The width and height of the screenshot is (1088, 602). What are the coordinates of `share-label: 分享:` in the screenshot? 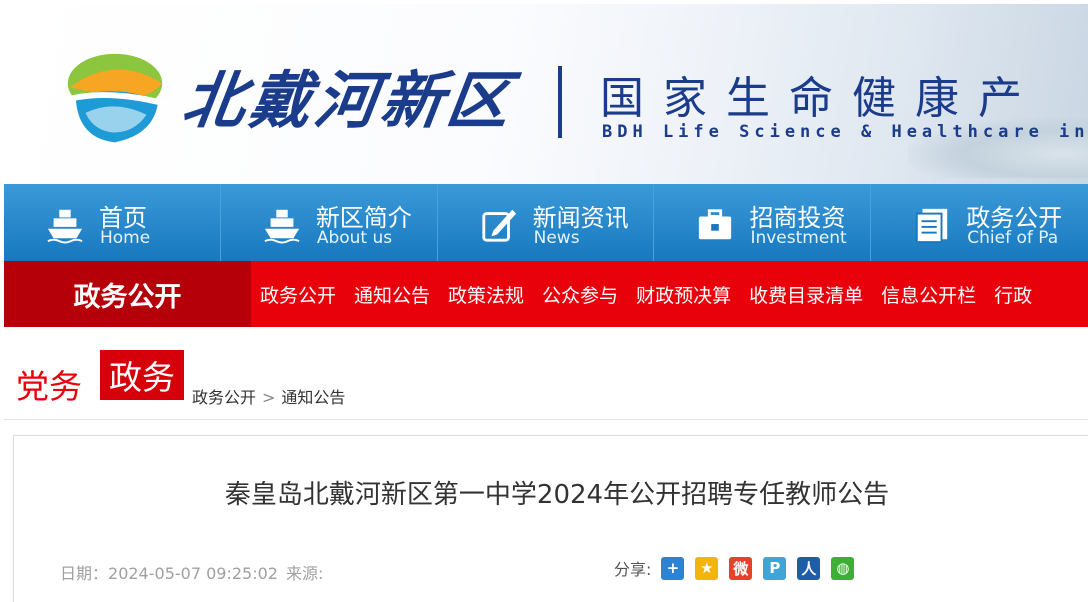 It's located at (633, 569).